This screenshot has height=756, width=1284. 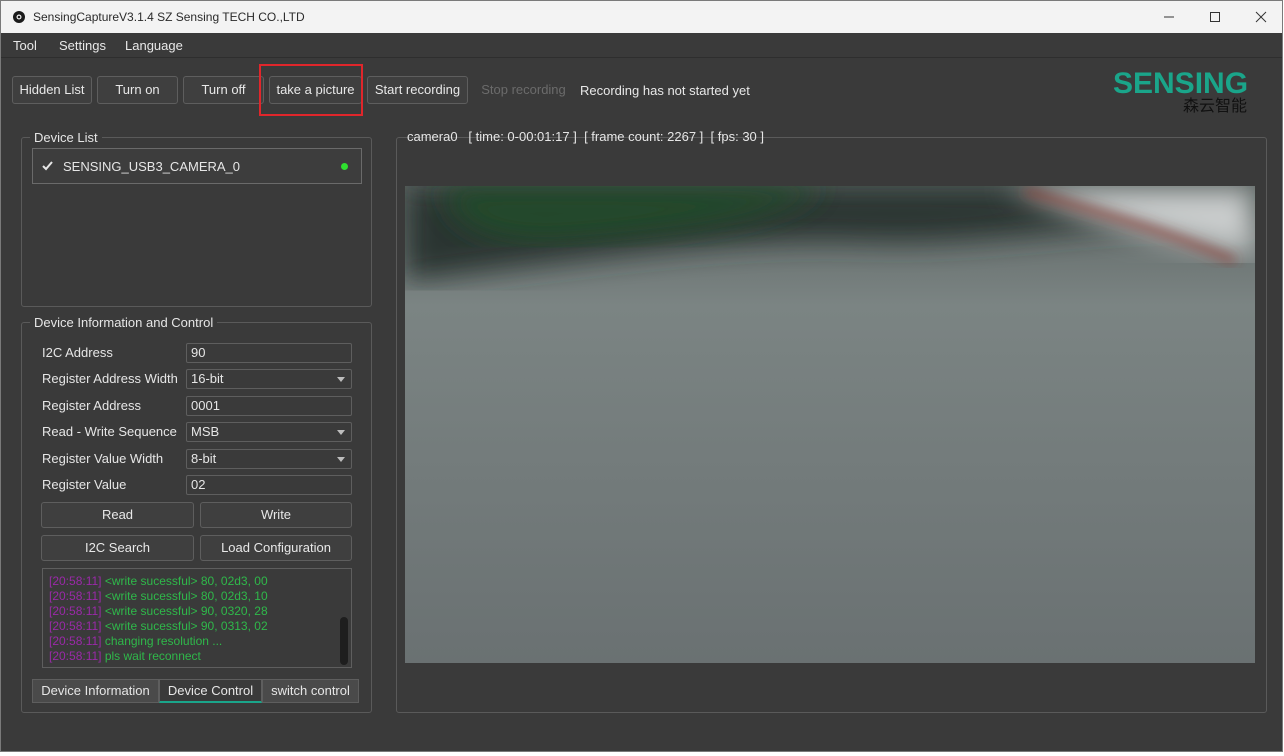 What do you see at coordinates (19, 17) in the screenshot?
I see `camera-icon` at bounding box center [19, 17].